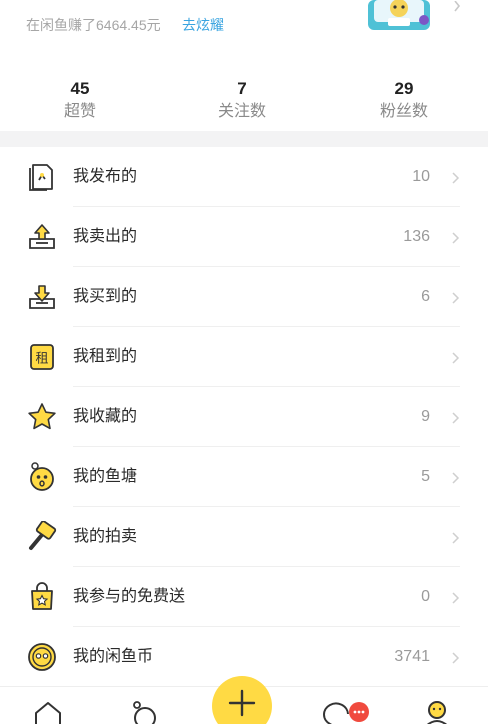 The image size is (488, 724). I want to click on stat-likes: 45 超赞, so click(80, 101).